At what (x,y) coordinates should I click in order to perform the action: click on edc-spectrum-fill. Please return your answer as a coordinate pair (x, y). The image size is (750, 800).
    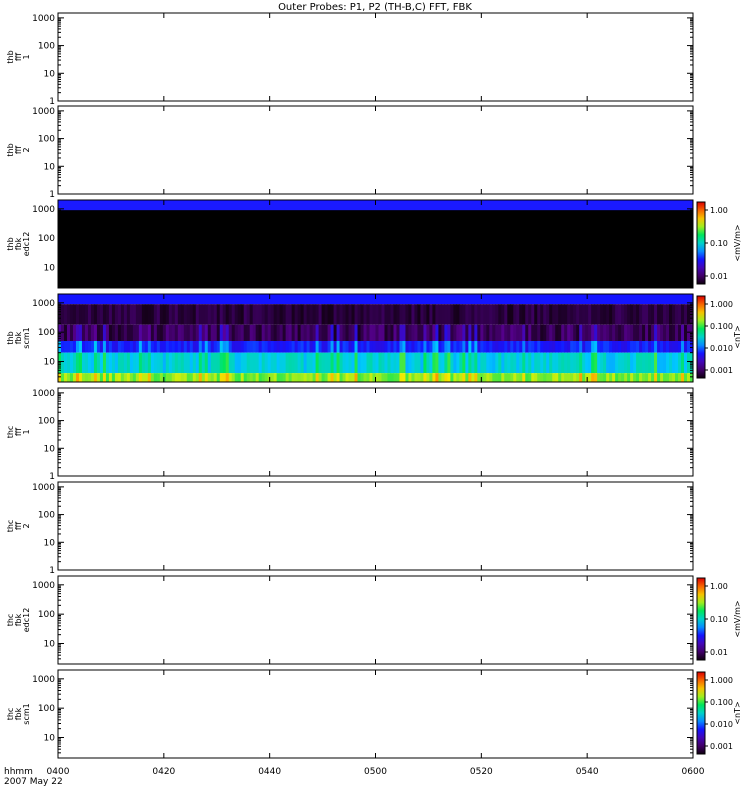
    Looking at the image, I should click on (375, 244).